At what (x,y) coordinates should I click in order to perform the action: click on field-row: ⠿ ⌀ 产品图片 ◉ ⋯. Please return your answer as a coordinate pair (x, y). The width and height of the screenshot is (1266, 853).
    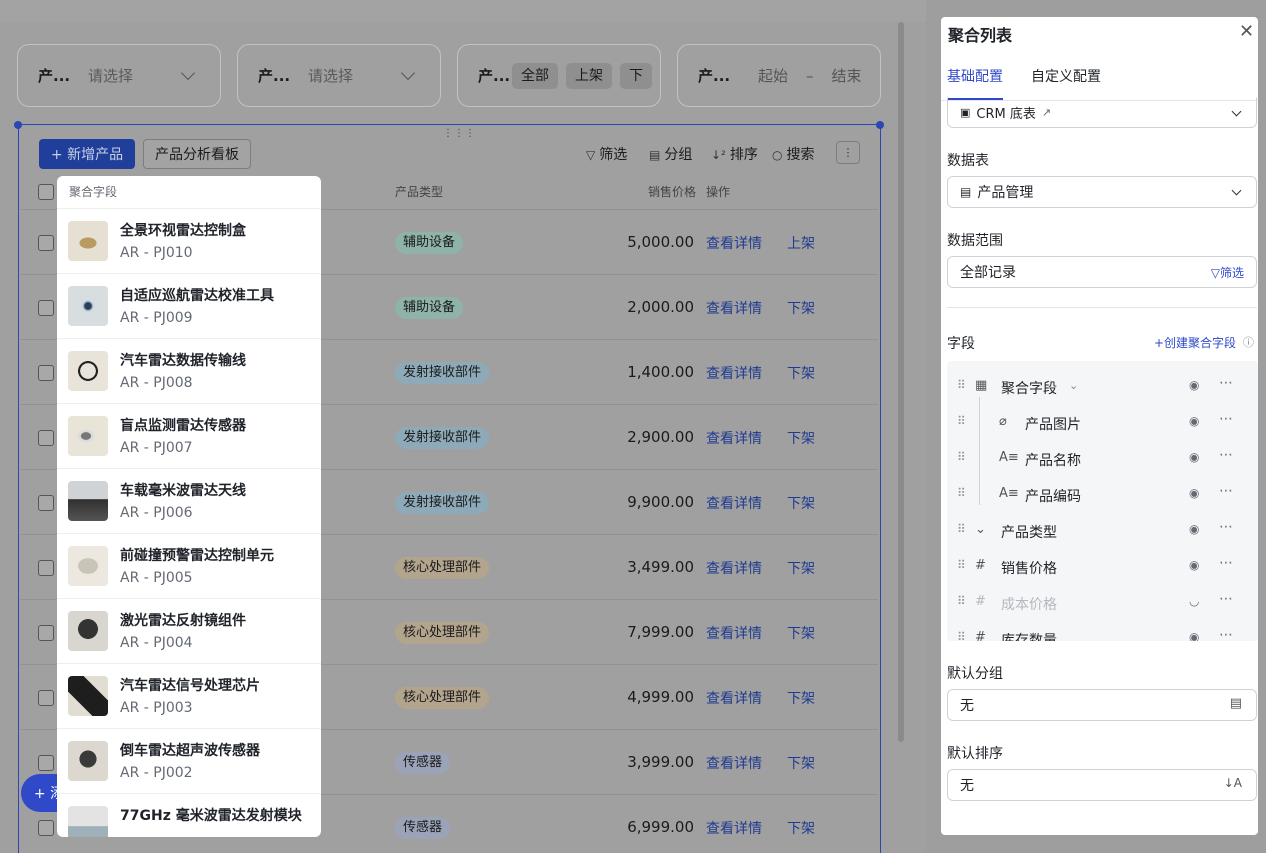
    Looking at the image, I should click on (1102, 423).